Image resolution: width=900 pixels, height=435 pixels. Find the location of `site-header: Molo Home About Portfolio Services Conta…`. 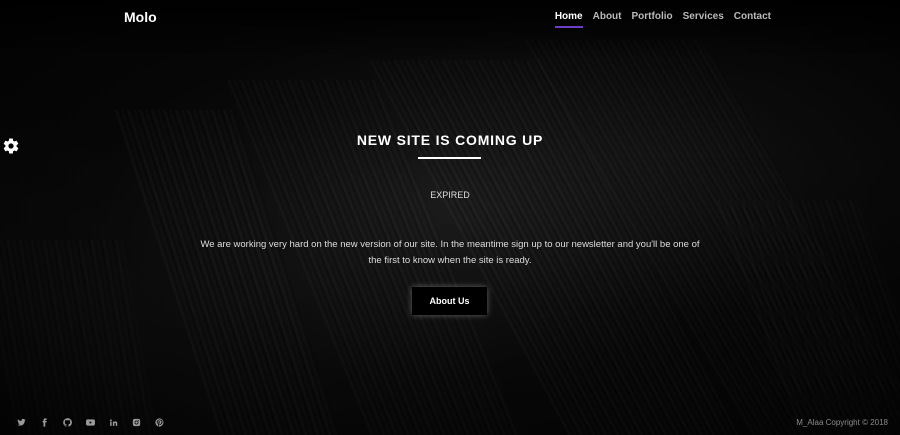

site-header: Molo Home About Portfolio Services Conta… is located at coordinates (450, 18).